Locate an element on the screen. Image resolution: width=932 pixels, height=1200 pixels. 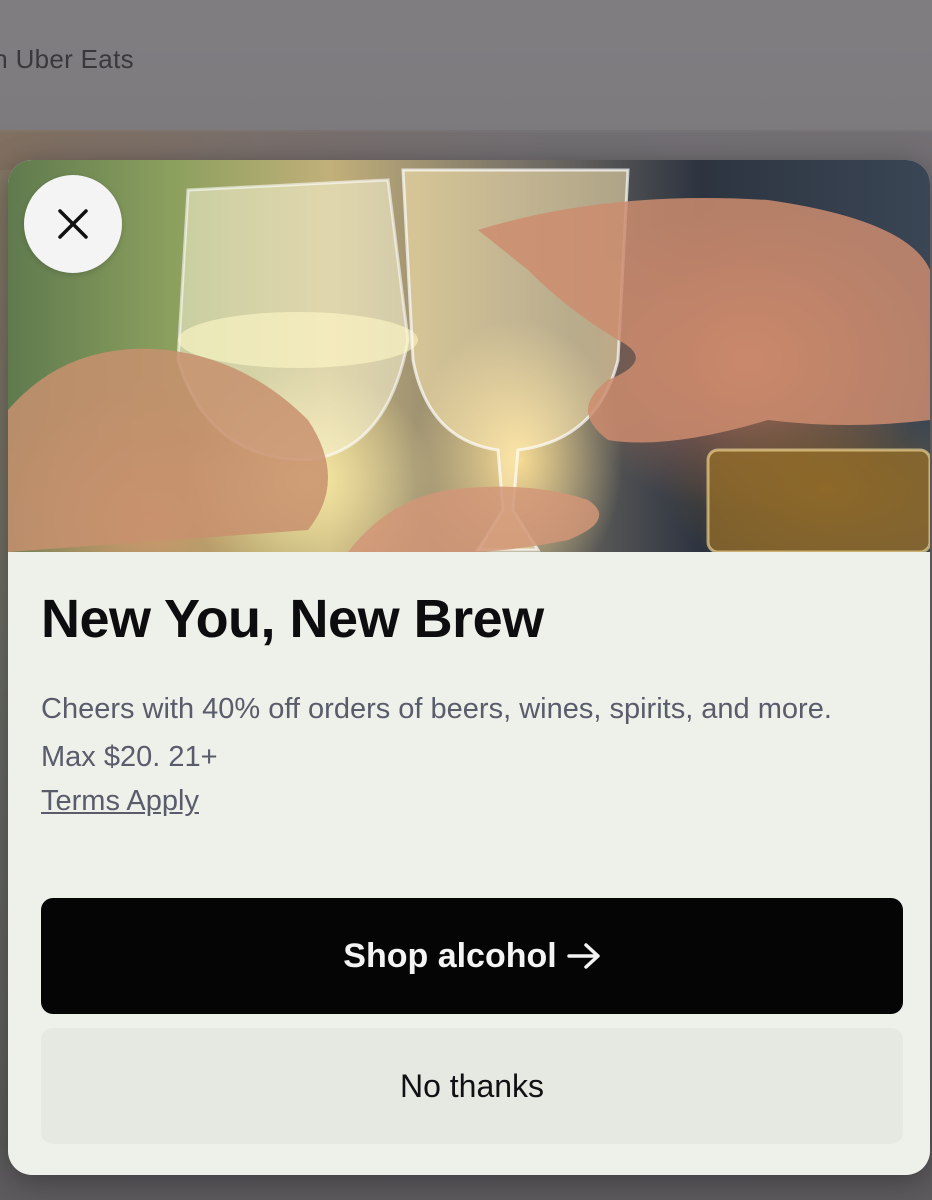
no-thanks-label: No thanks is located at coordinates (472, 1085).